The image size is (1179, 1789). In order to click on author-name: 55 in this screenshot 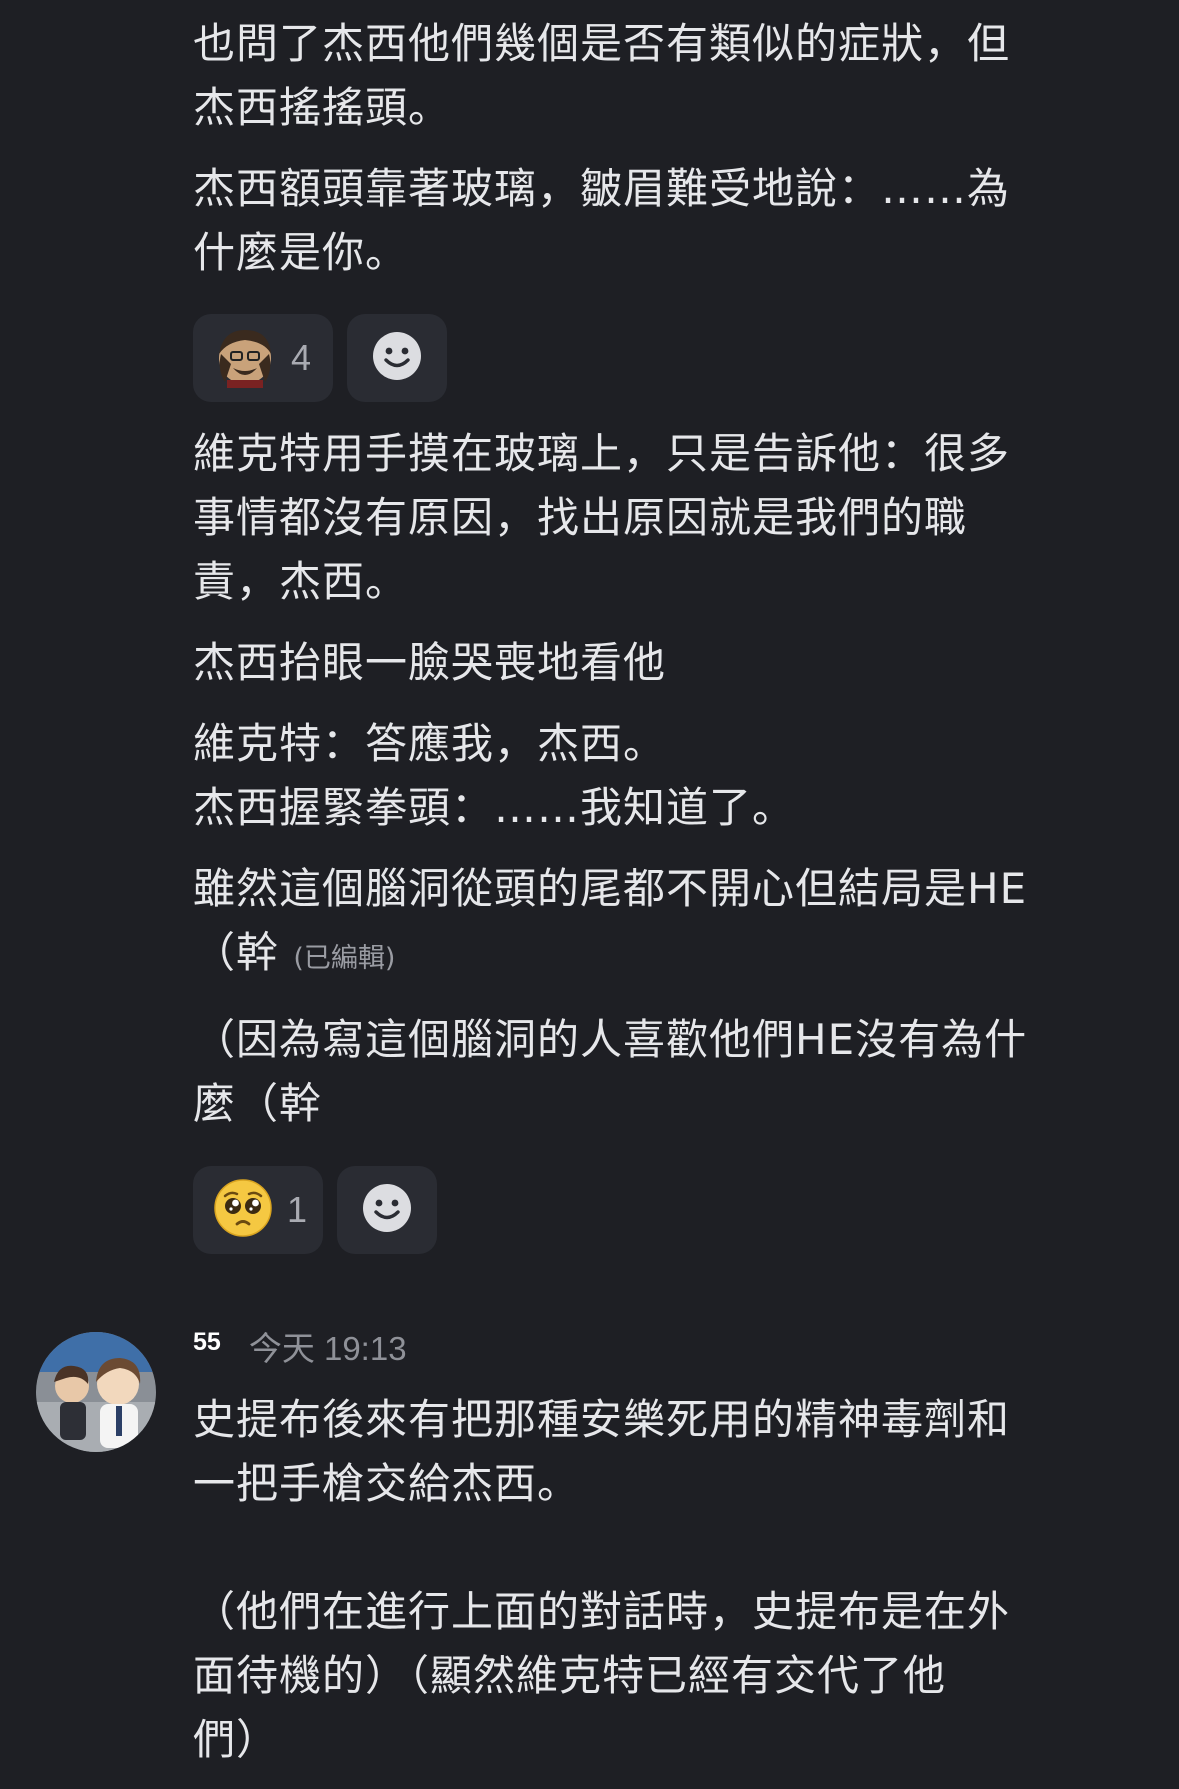, I will do `click(207, 1342)`.